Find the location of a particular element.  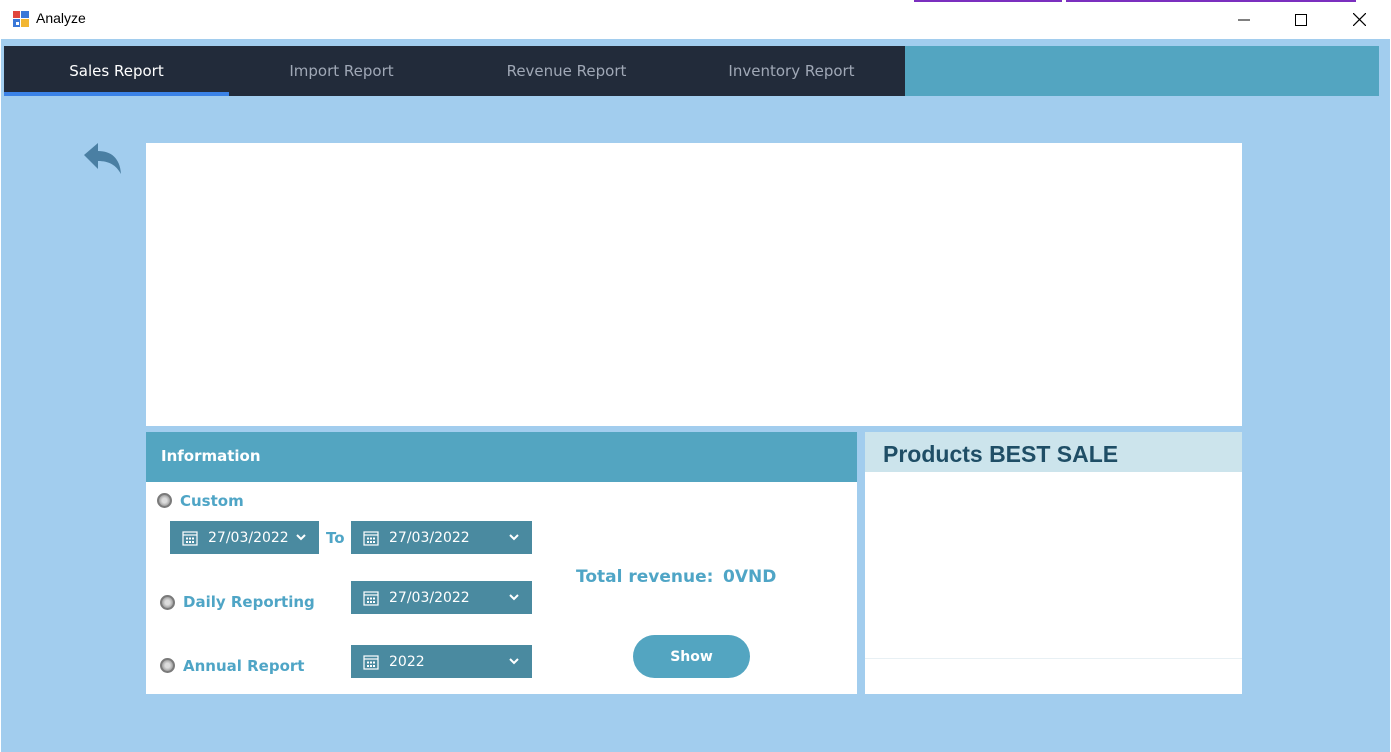

daily-date-value: 27/03/2022 is located at coordinates (429, 597).